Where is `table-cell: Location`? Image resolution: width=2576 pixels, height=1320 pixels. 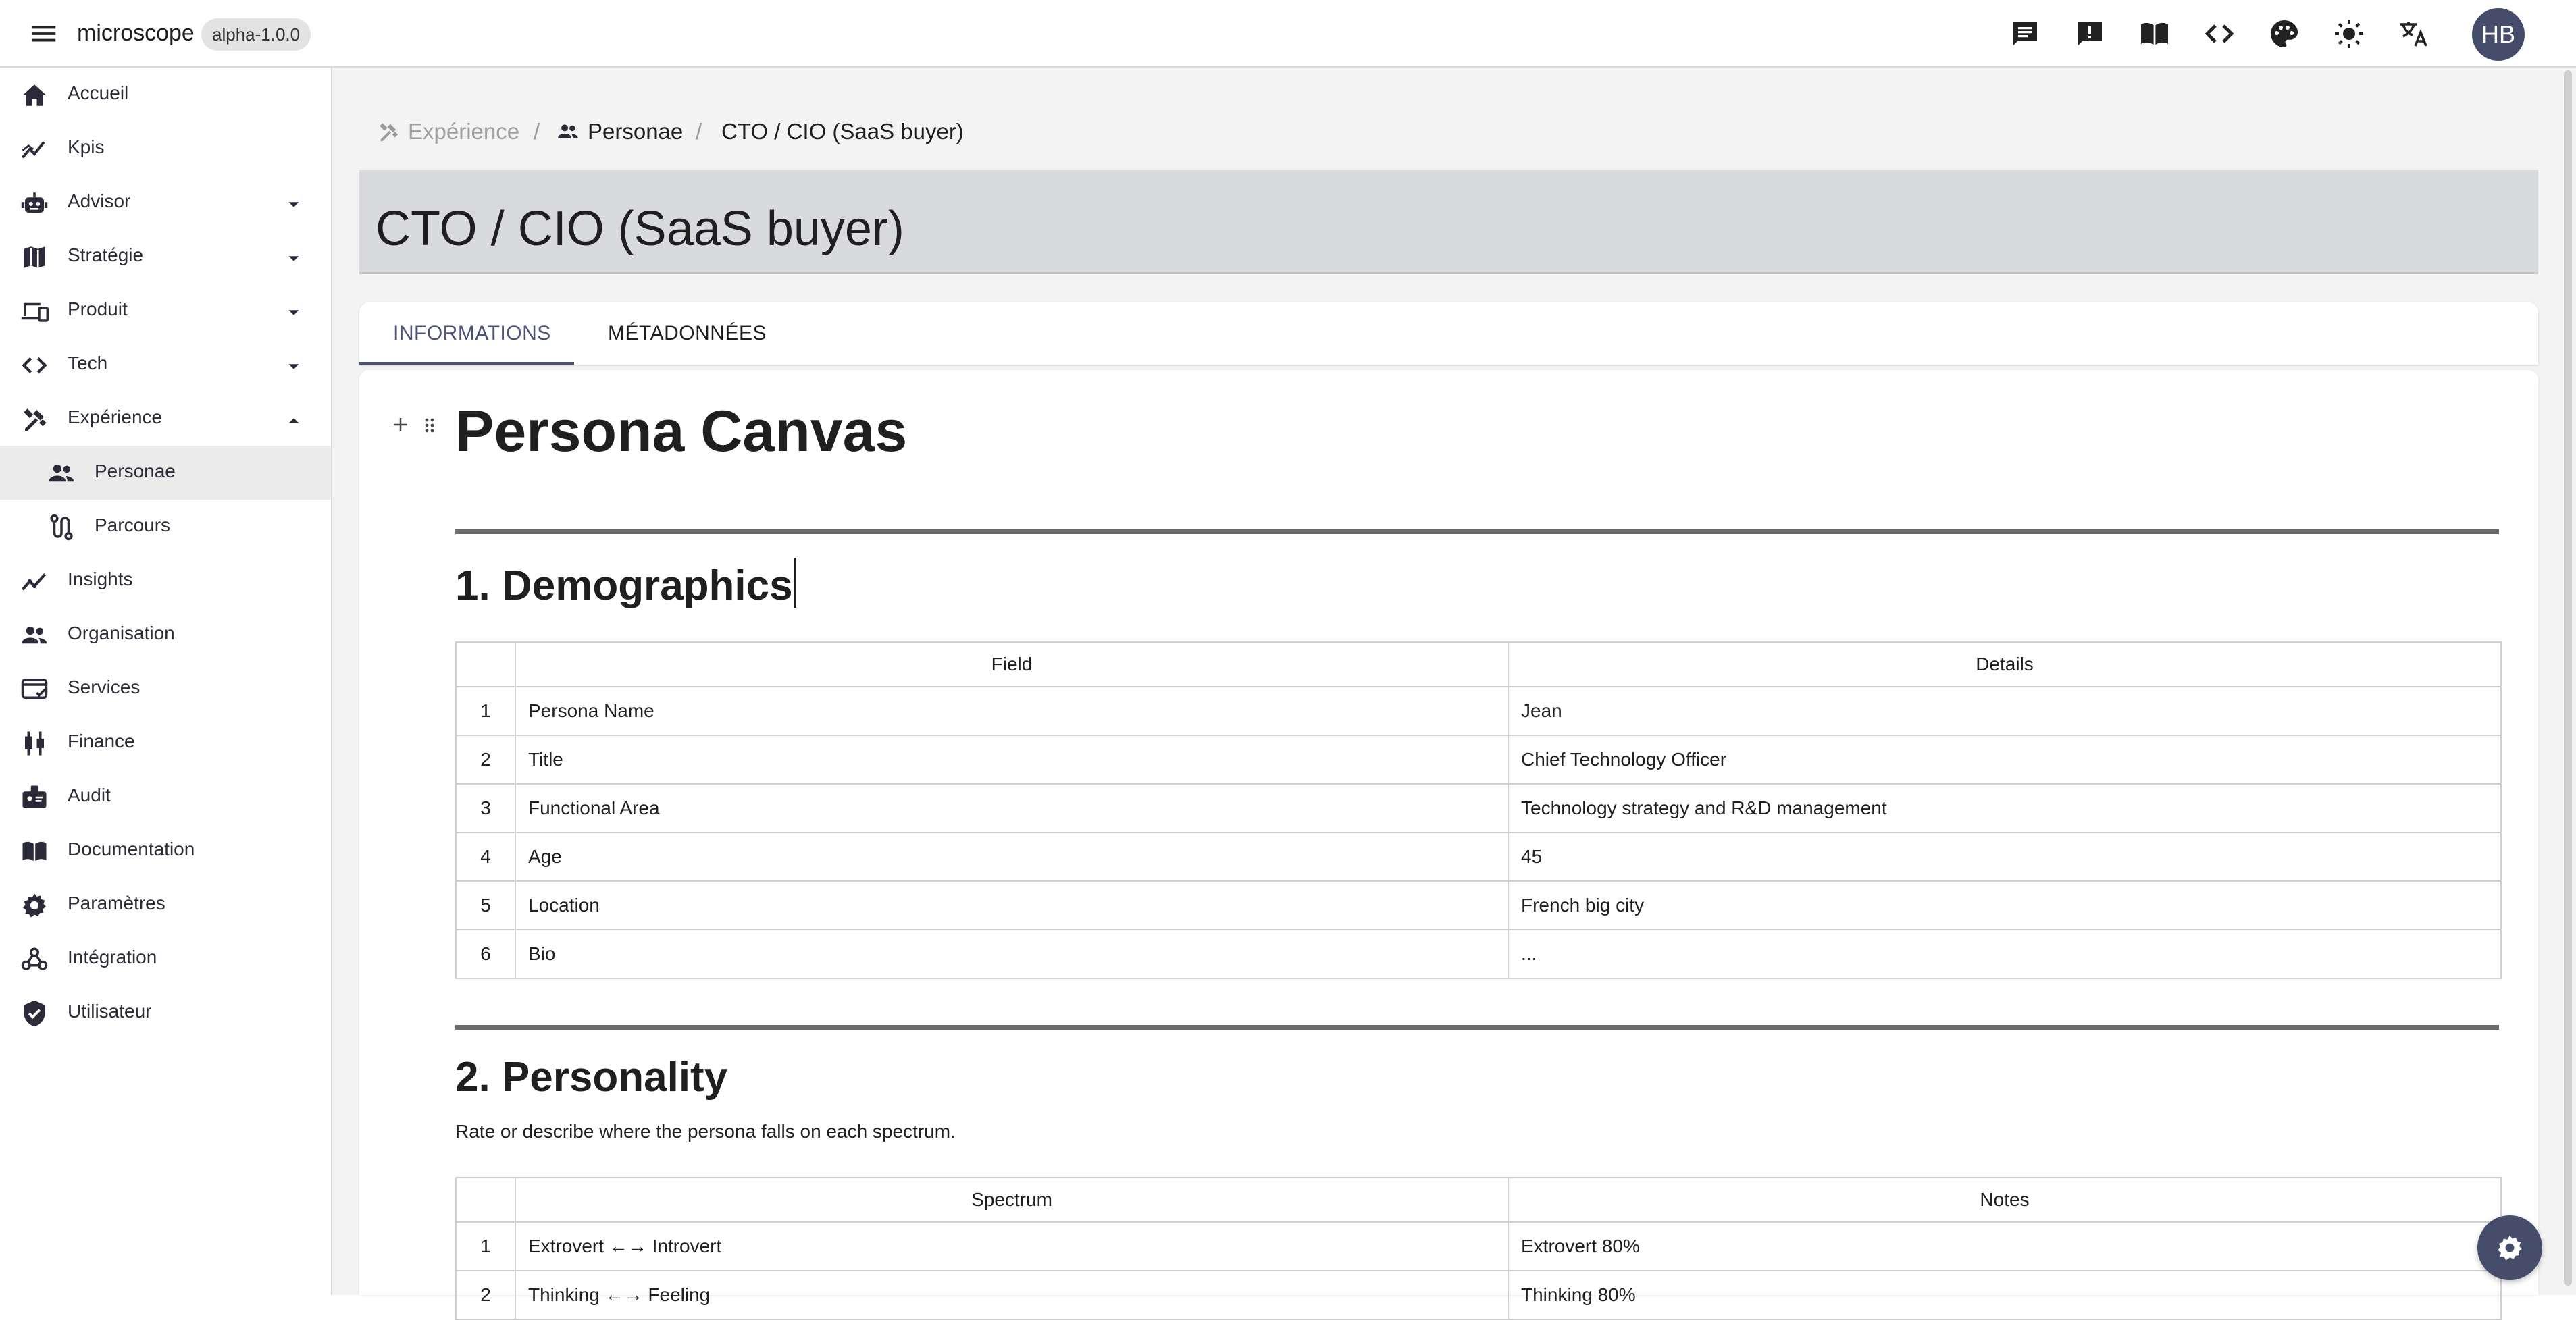
table-cell: Location is located at coordinates (1012, 905).